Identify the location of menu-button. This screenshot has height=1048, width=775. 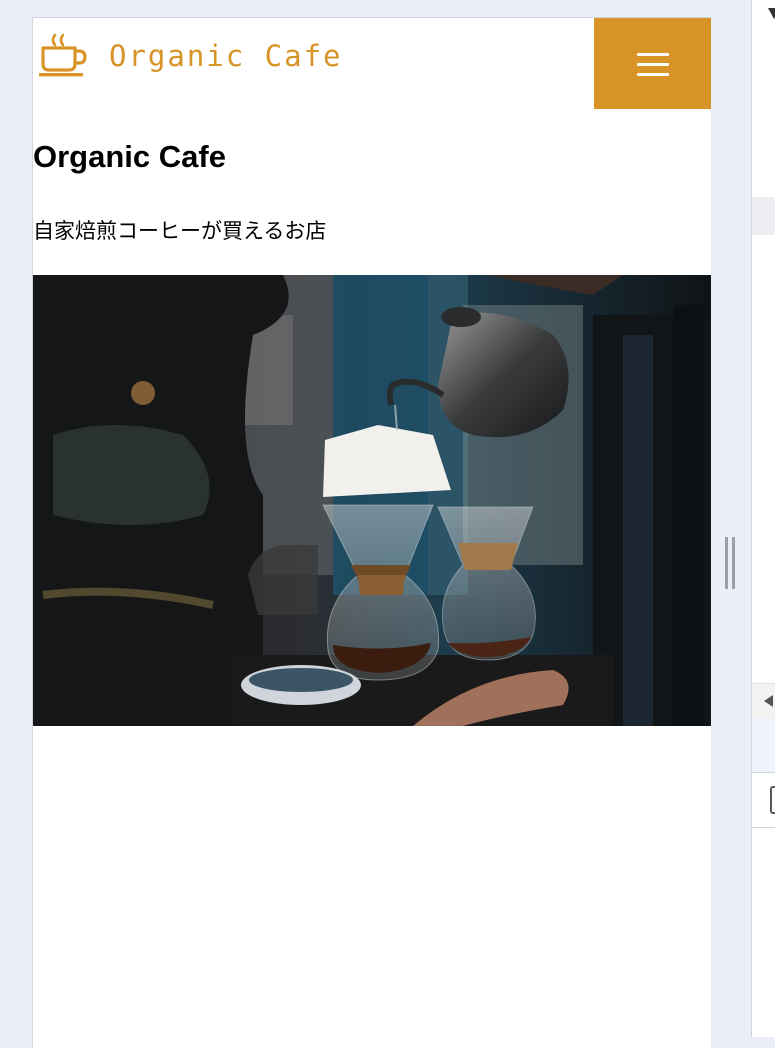
(652, 63).